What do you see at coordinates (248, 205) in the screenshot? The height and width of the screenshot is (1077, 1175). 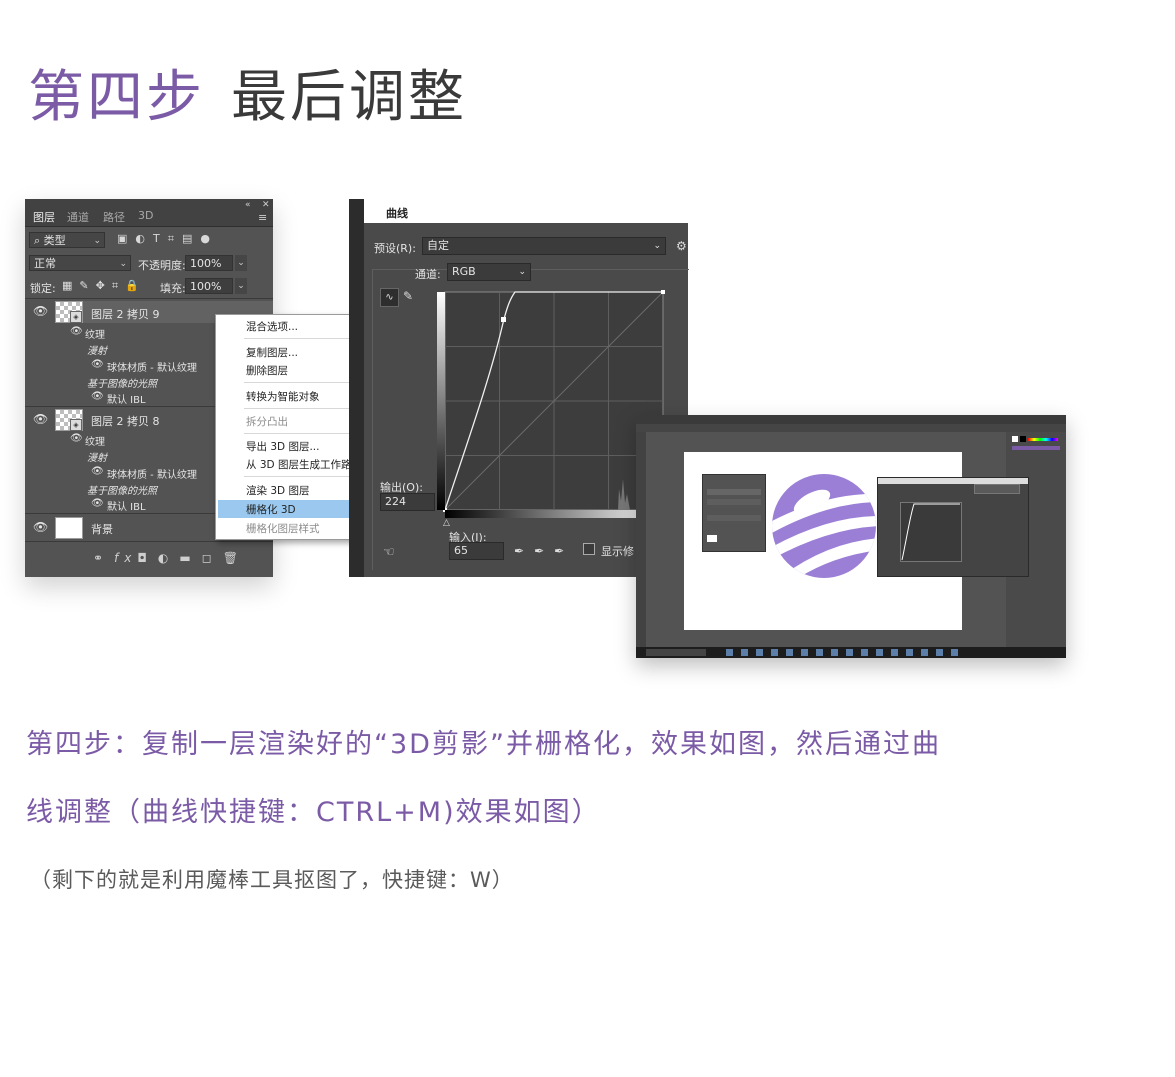 I see `collapse-icon: «` at bounding box center [248, 205].